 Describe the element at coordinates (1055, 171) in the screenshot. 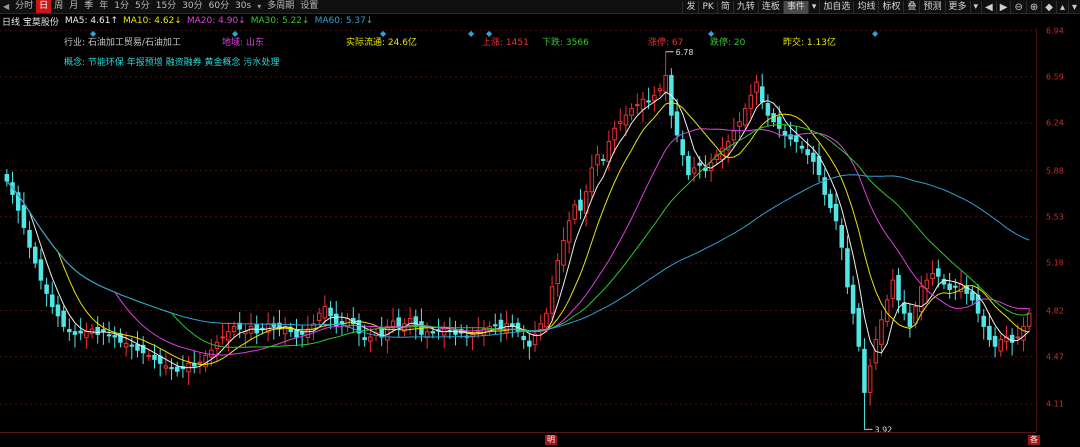

I see `y-tick-label: 5.88` at that location.